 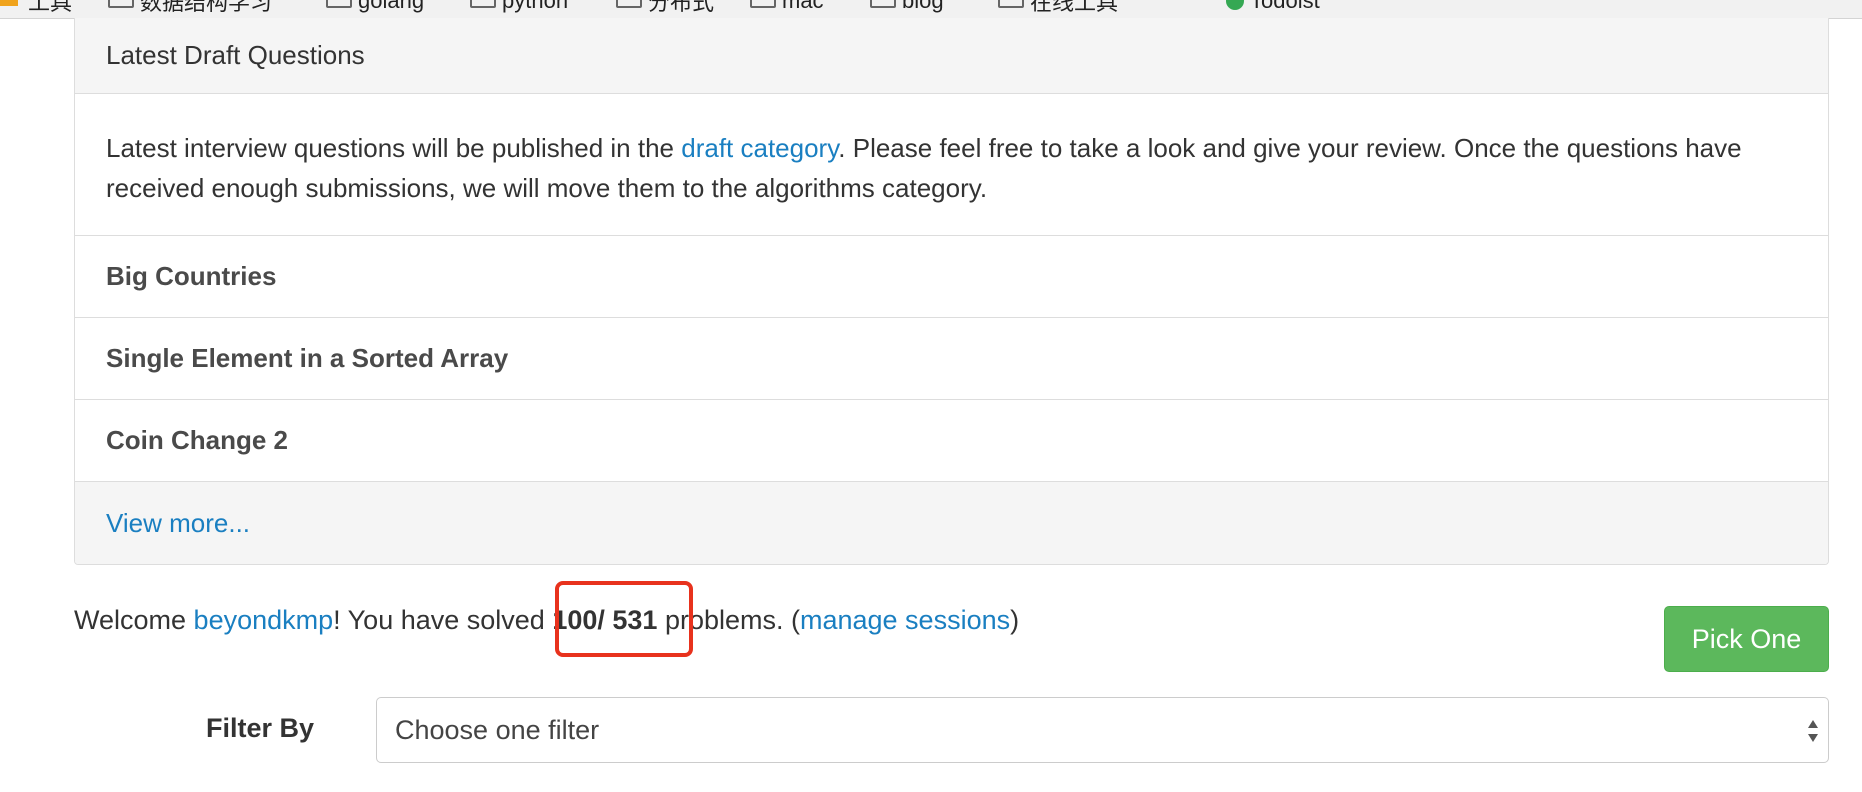 What do you see at coordinates (260, 728) in the screenshot?
I see `filter-label: Filter By` at bounding box center [260, 728].